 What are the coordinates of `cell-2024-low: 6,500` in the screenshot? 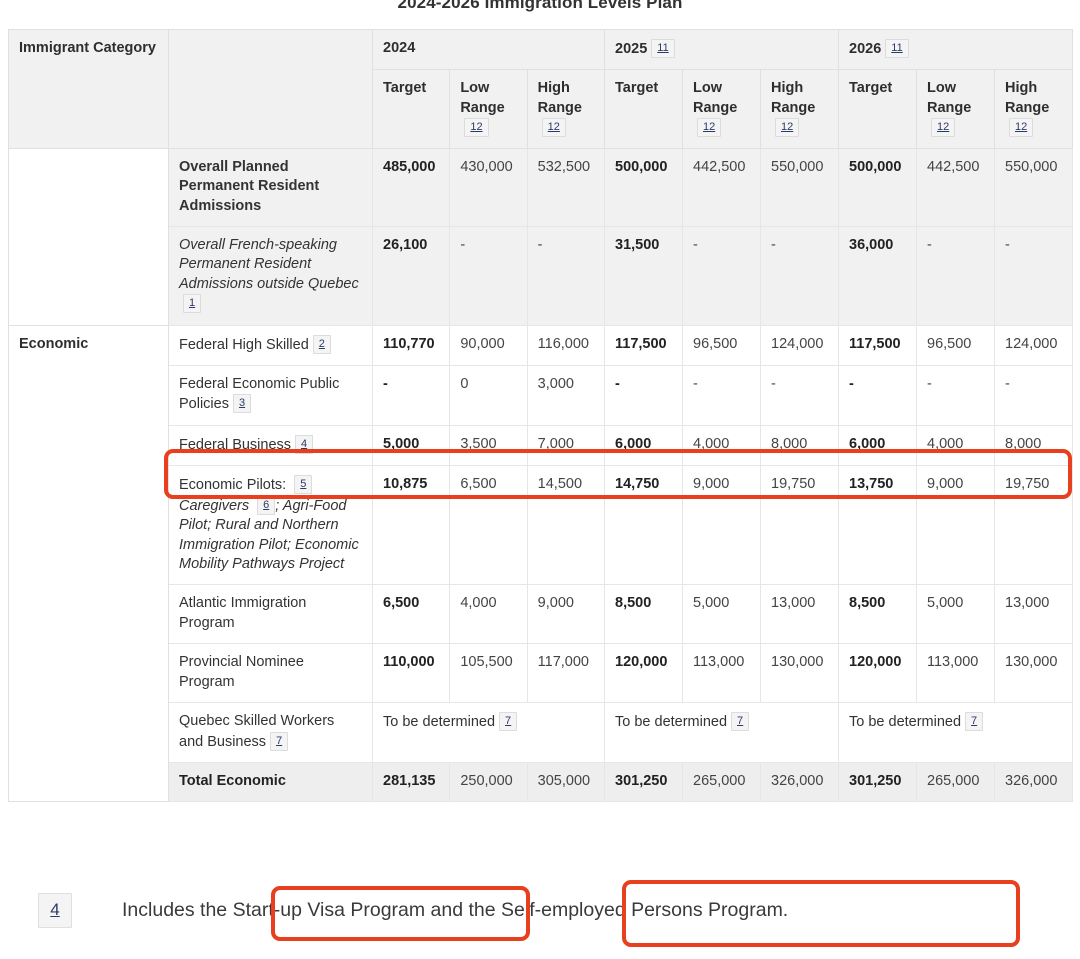 It's located at (488, 525).